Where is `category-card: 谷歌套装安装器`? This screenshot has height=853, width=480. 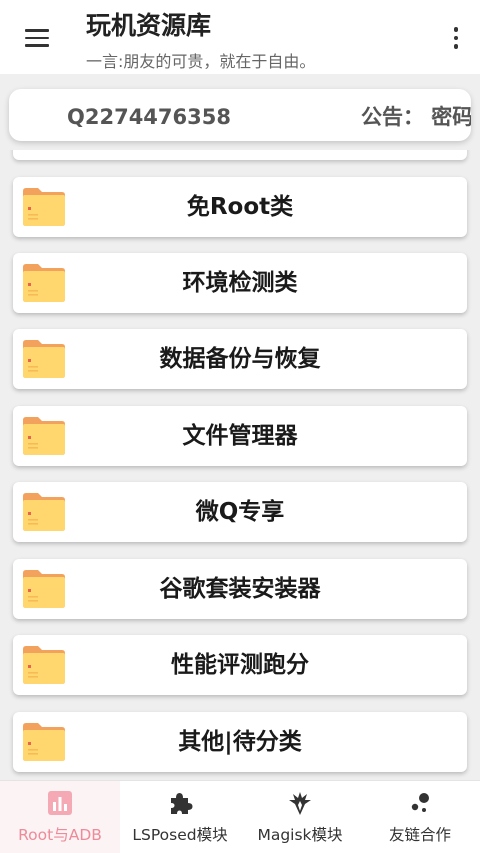
category-card: 谷歌套装安装器 is located at coordinates (240, 589).